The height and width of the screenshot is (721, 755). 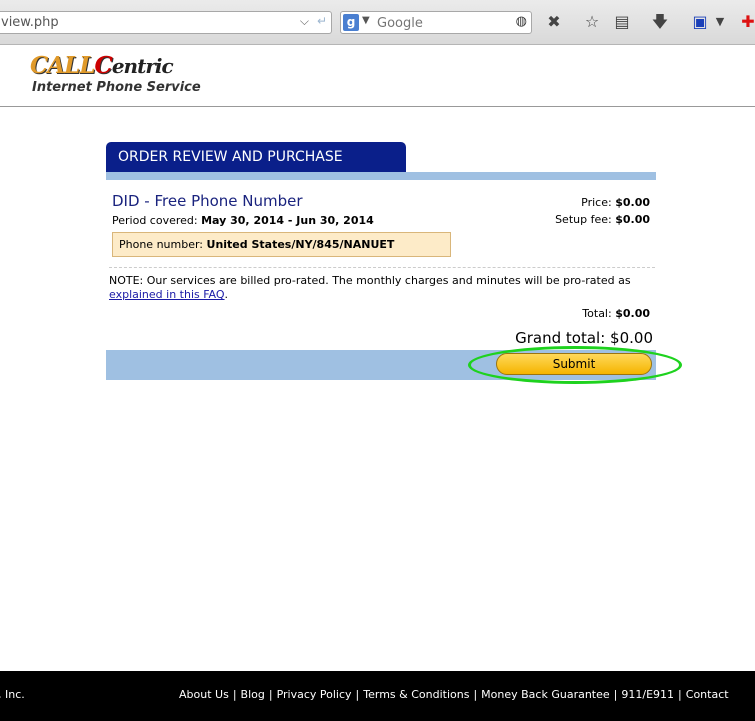 What do you see at coordinates (592, 22) in the screenshot?
I see `bookmark-star-icon: ☆` at bounding box center [592, 22].